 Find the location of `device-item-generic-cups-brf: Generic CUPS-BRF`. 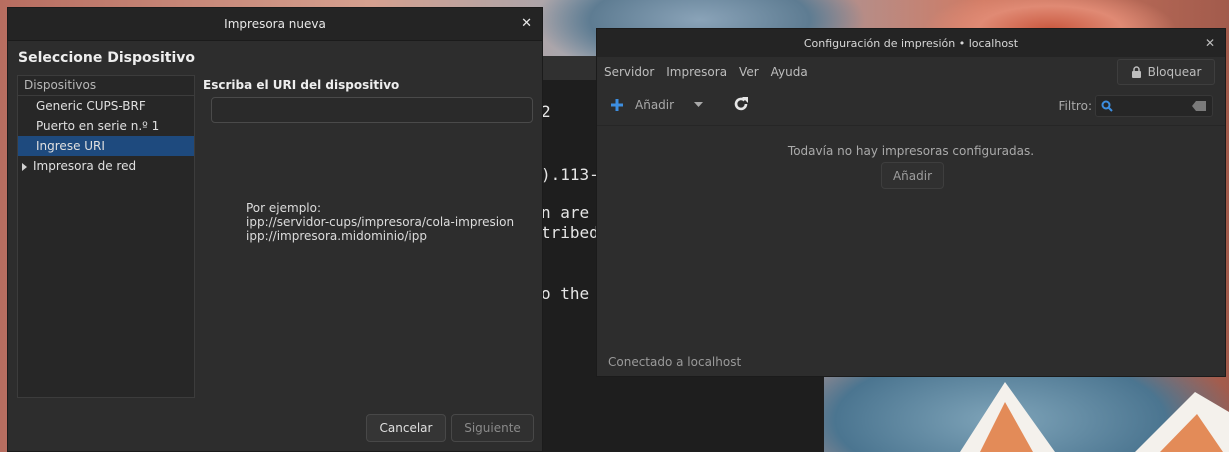

device-item-generic-cups-brf: Generic CUPS-BRF is located at coordinates (106, 106).